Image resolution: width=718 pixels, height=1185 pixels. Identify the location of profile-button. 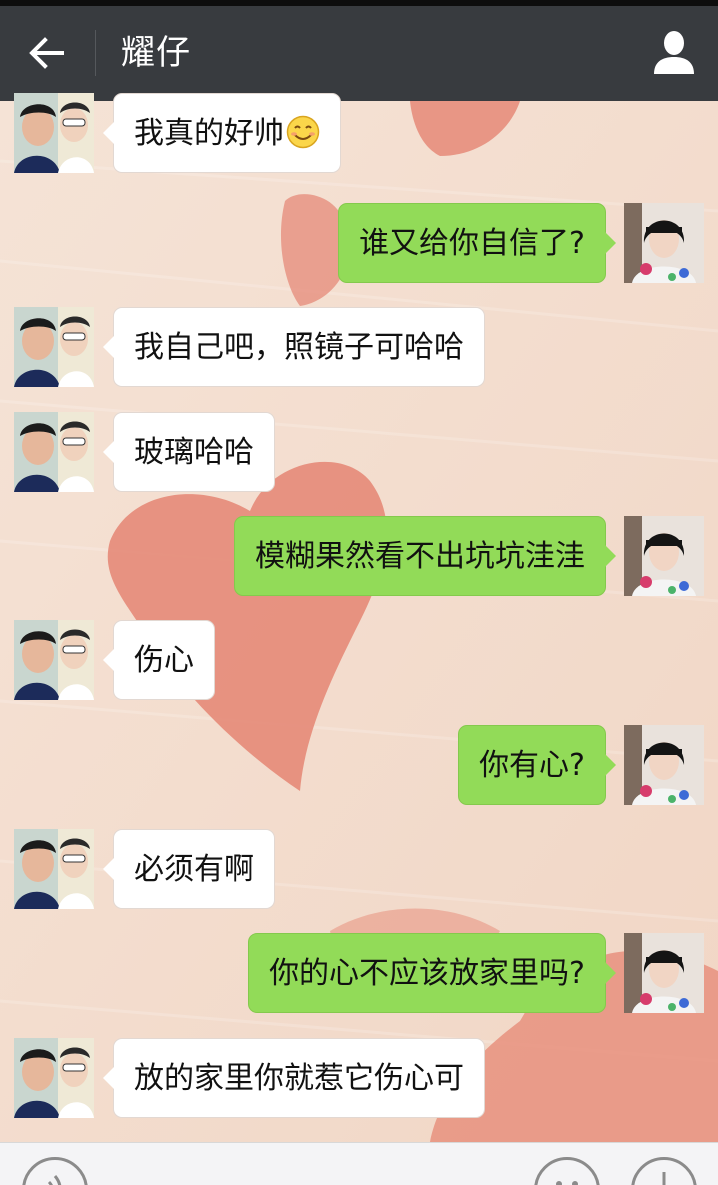
(674, 53).